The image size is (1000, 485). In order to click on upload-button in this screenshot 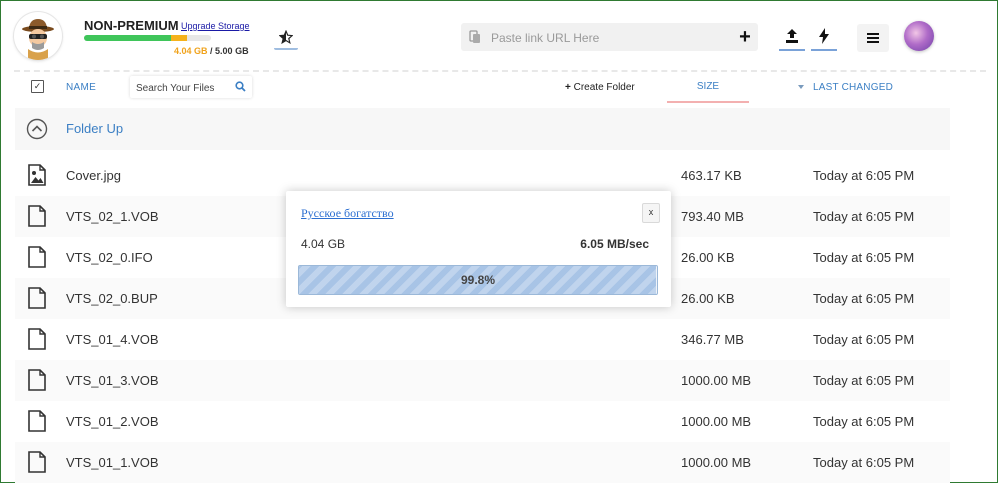, I will do `click(792, 37)`.